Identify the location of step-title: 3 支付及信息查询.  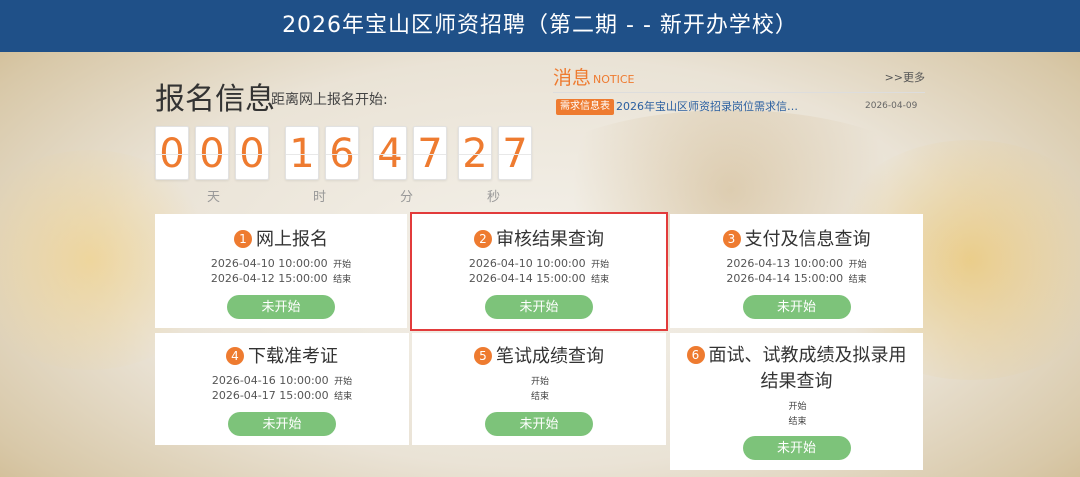
(796, 240).